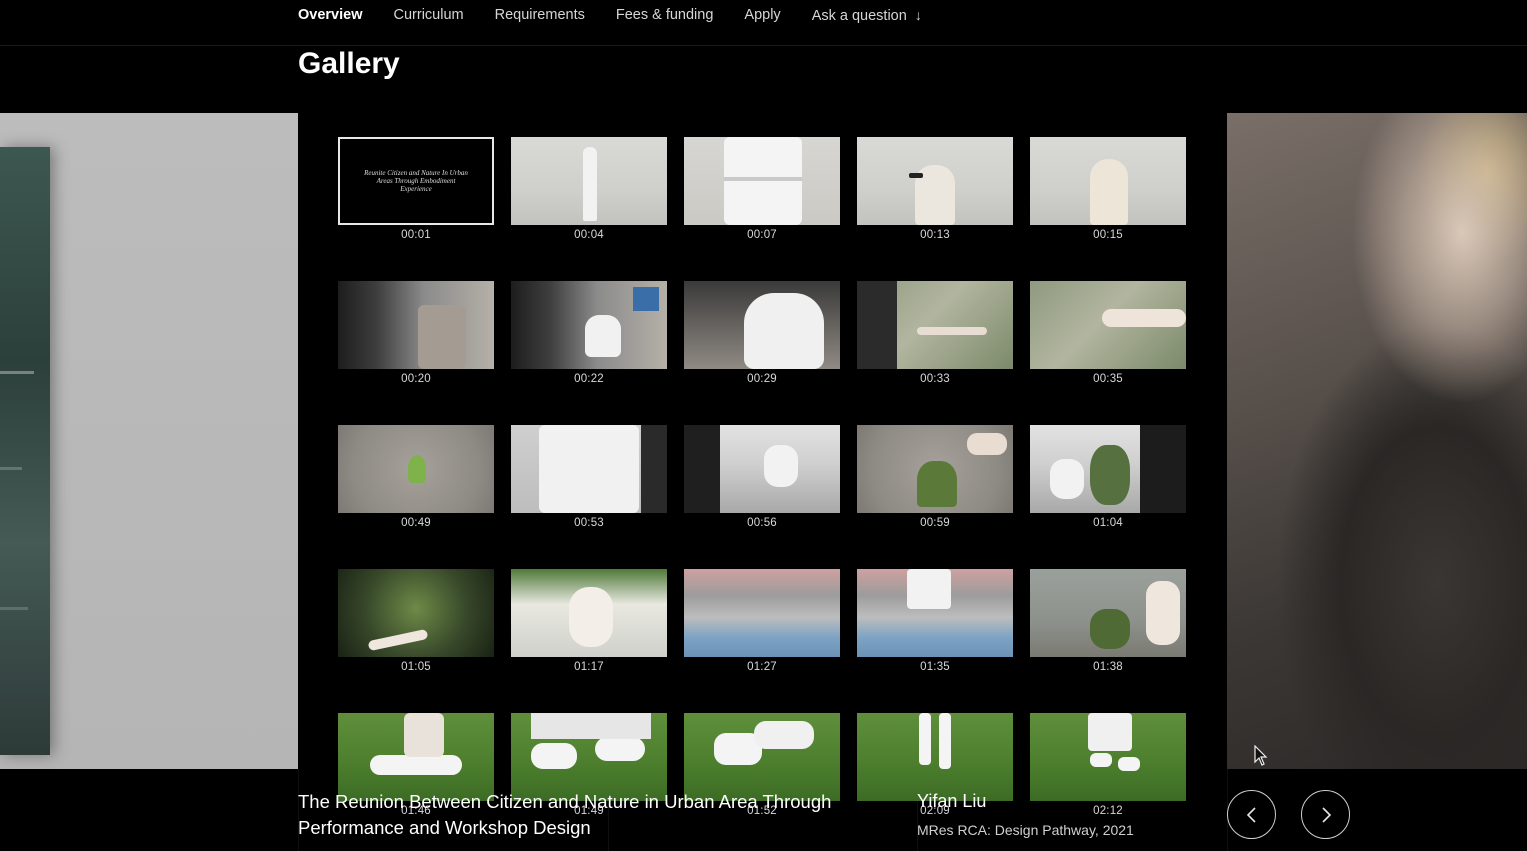 The width and height of the screenshot is (1527, 851). Describe the element at coordinates (935, 523) in the screenshot. I see `frame-timestamp: 00:59` at that location.